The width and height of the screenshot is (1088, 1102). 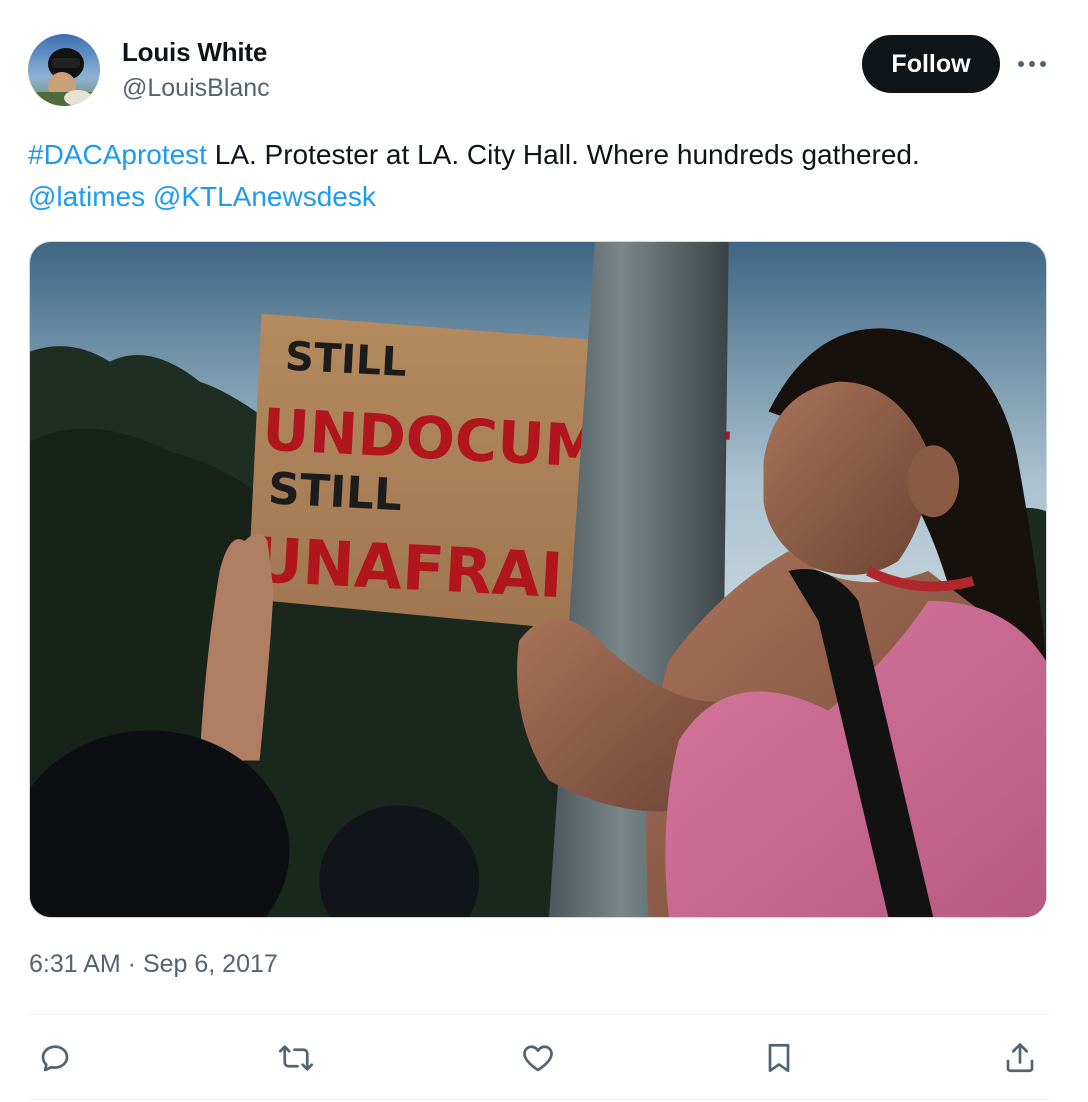 I want to click on like-button, so click(x=538, y=1058).